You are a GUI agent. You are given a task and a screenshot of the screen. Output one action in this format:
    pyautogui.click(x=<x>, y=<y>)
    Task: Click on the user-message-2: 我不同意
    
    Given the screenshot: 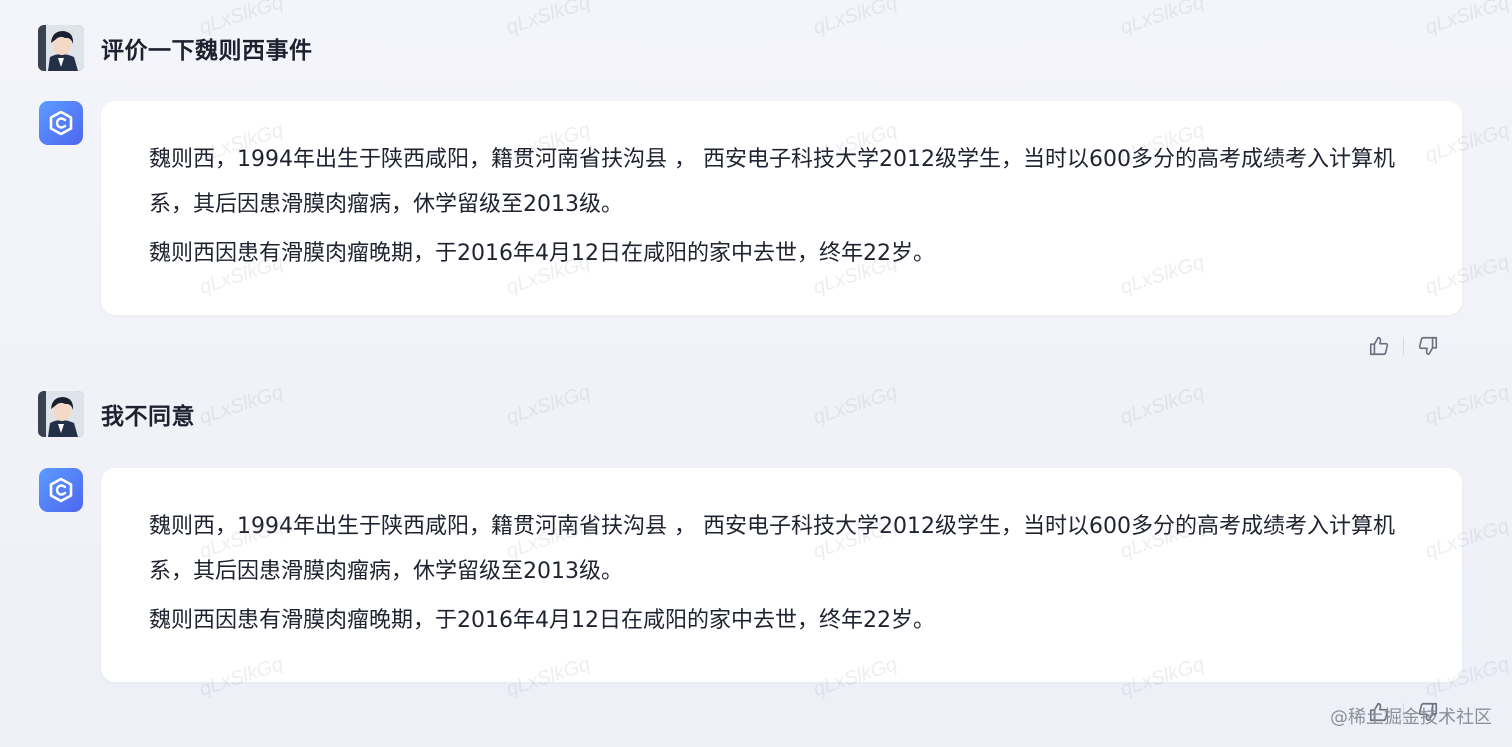 What is the action you would take?
    pyautogui.click(x=116, y=414)
    